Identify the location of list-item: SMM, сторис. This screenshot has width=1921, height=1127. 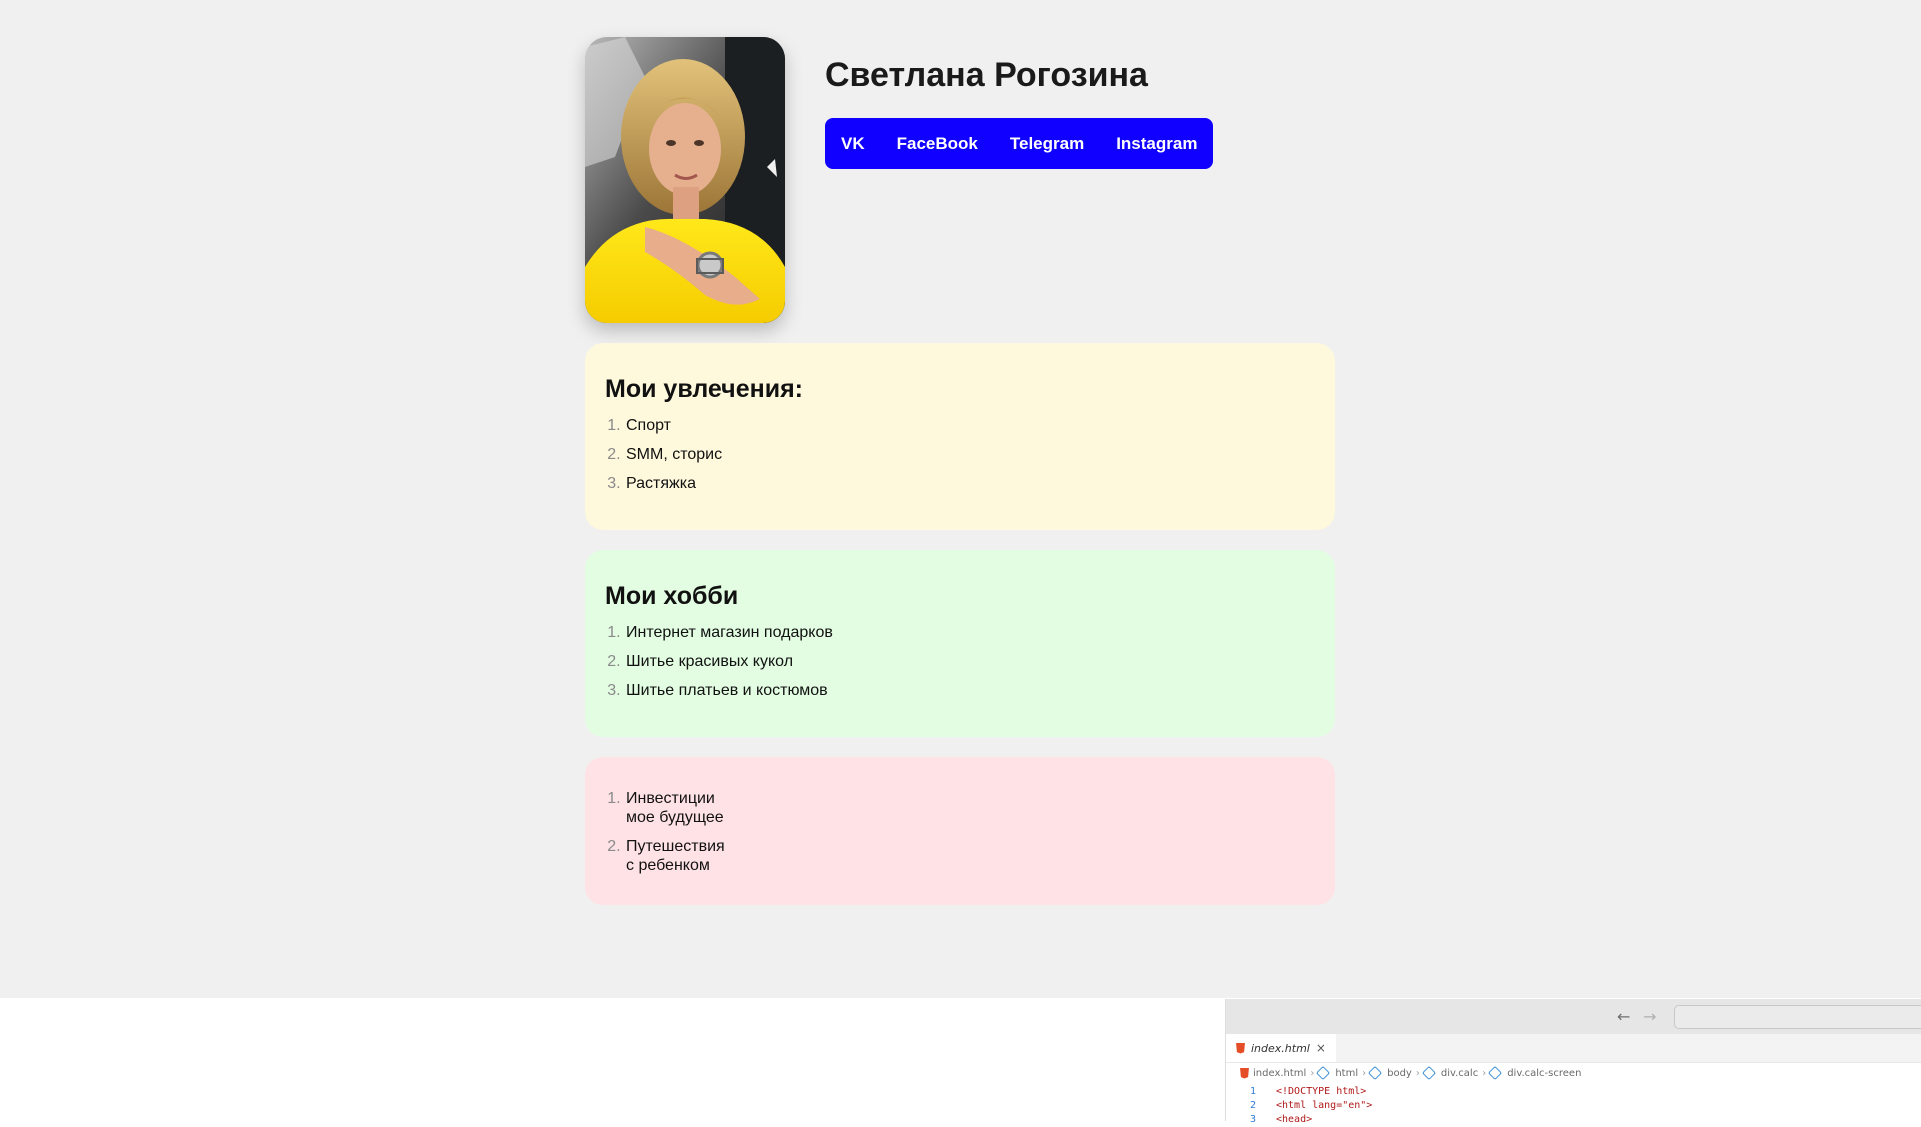
(970, 454).